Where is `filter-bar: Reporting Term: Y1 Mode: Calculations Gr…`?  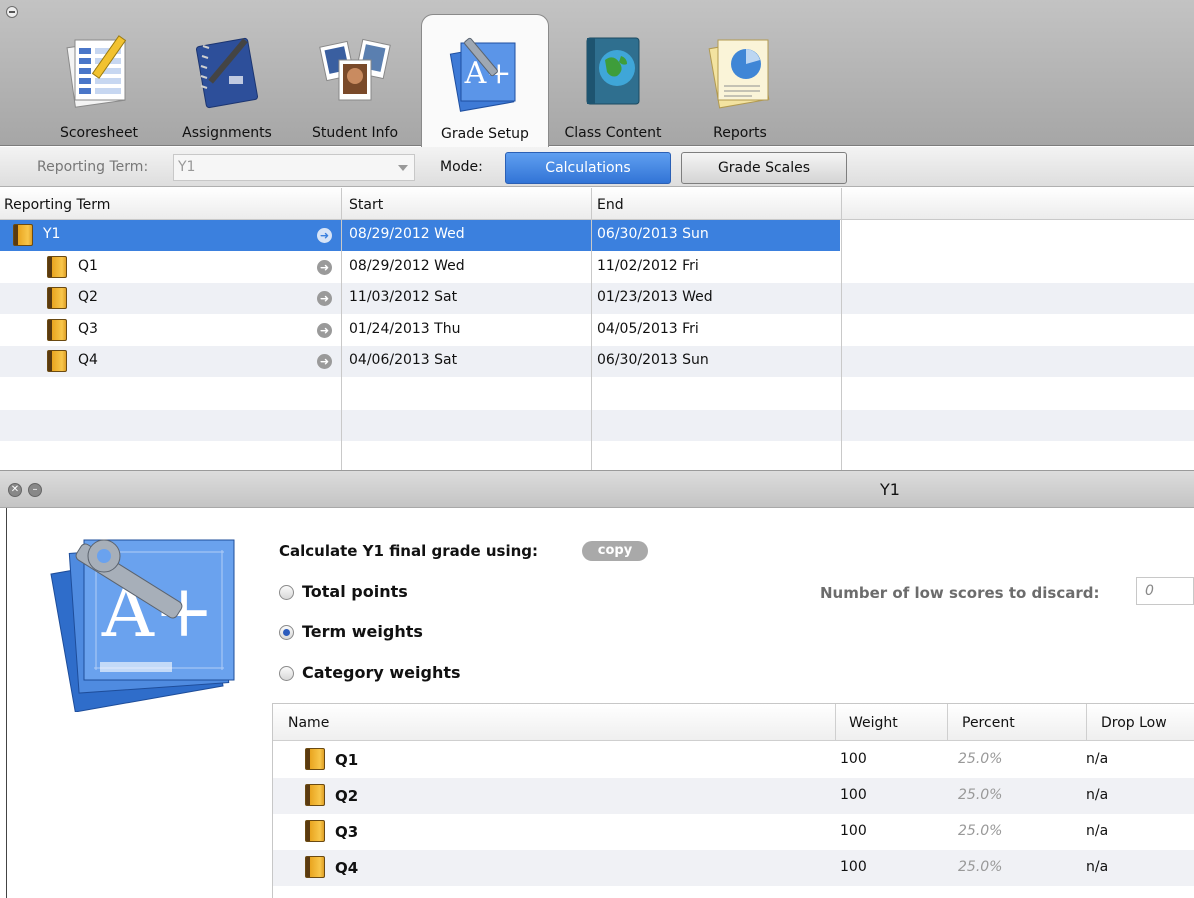
filter-bar: Reporting Term: Y1 Mode: Calculations Gr… is located at coordinates (597, 167).